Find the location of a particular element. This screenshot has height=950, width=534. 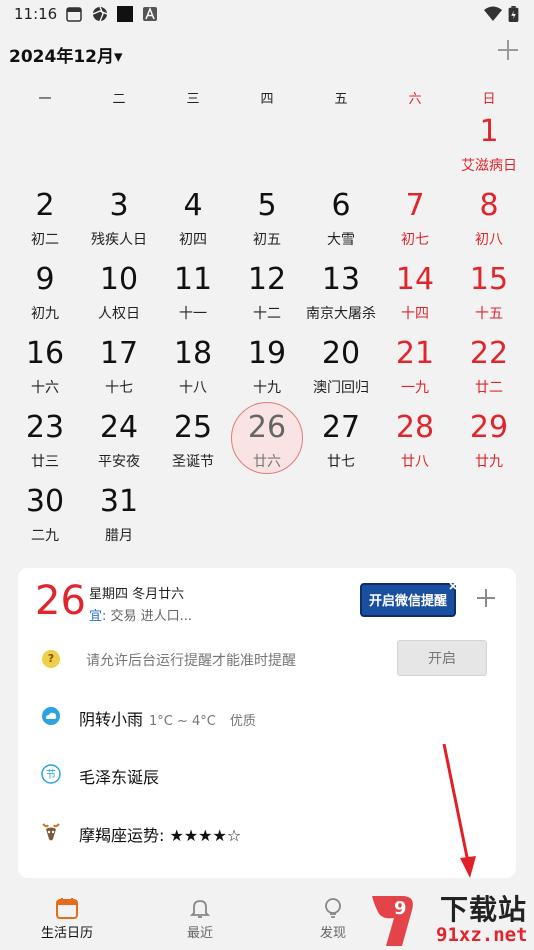

weekday-label: 三 is located at coordinates (193, 99).